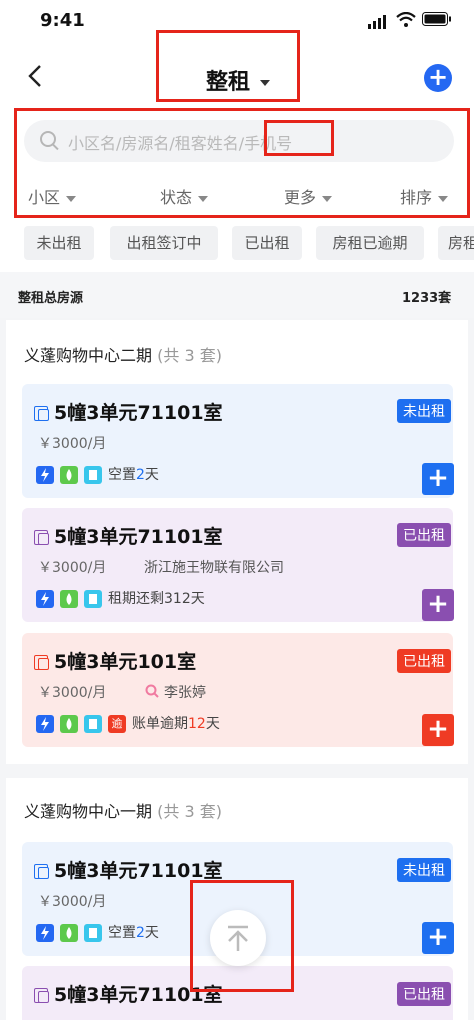 The width and height of the screenshot is (474, 1020). Describe the element at coordinates (299, 138) in the screenshot. I see `highlight-box-phone` at that location.